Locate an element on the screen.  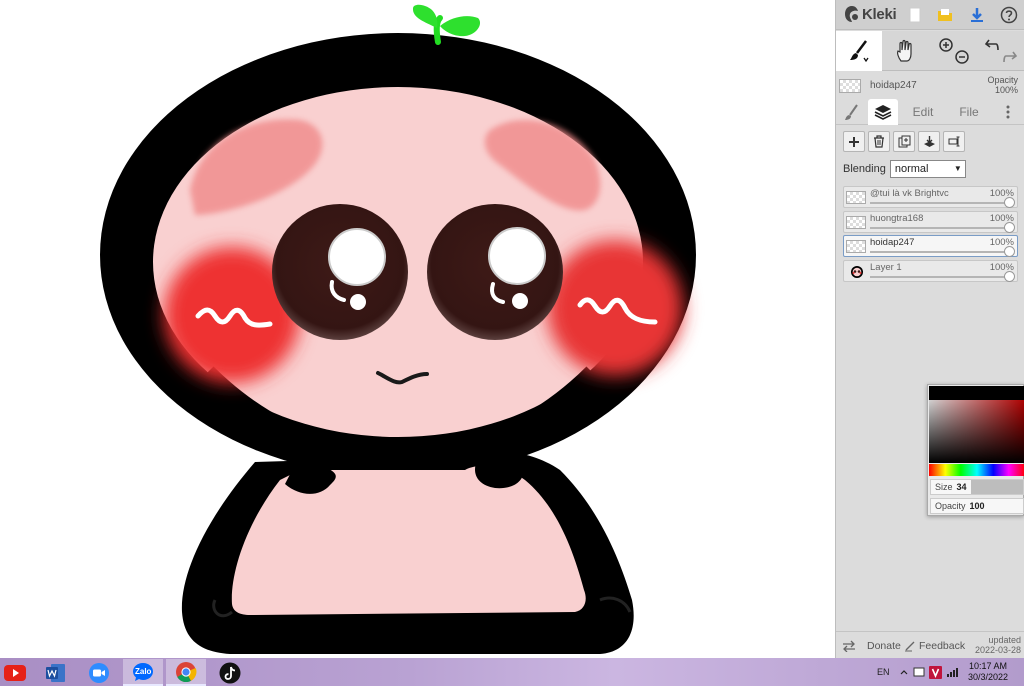
add-layer-button is located at coordinates (854, 141).